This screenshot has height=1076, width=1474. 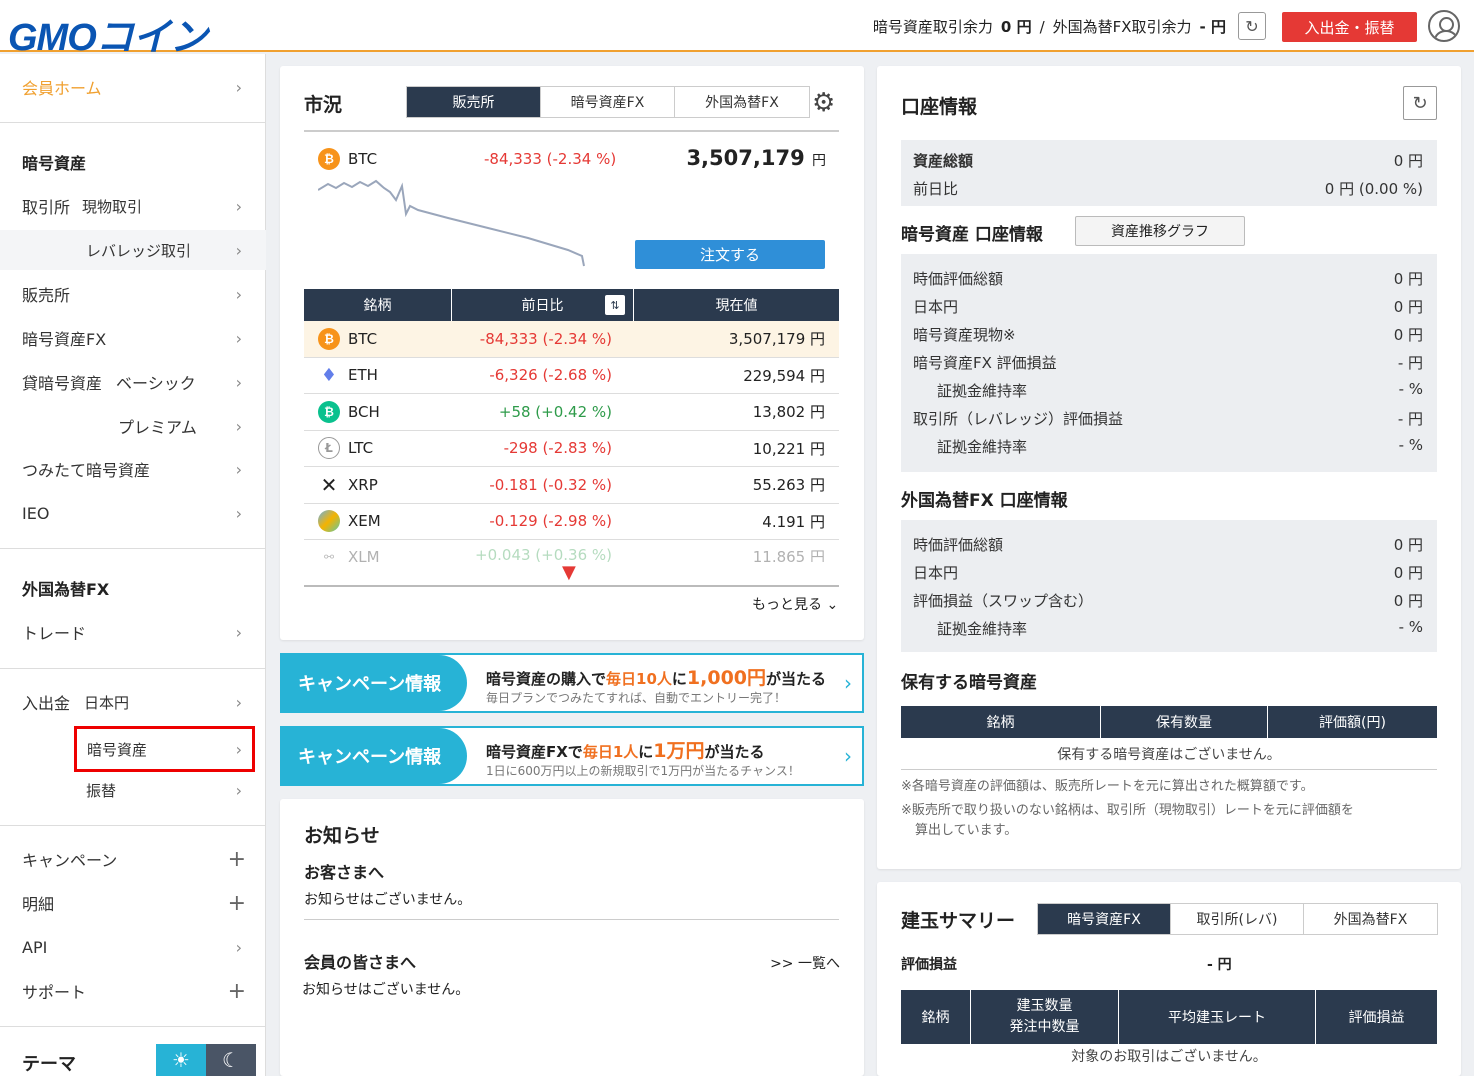 I want to click on sidebar-item-transfer: 振替 ›, so click(x=133, y=790).